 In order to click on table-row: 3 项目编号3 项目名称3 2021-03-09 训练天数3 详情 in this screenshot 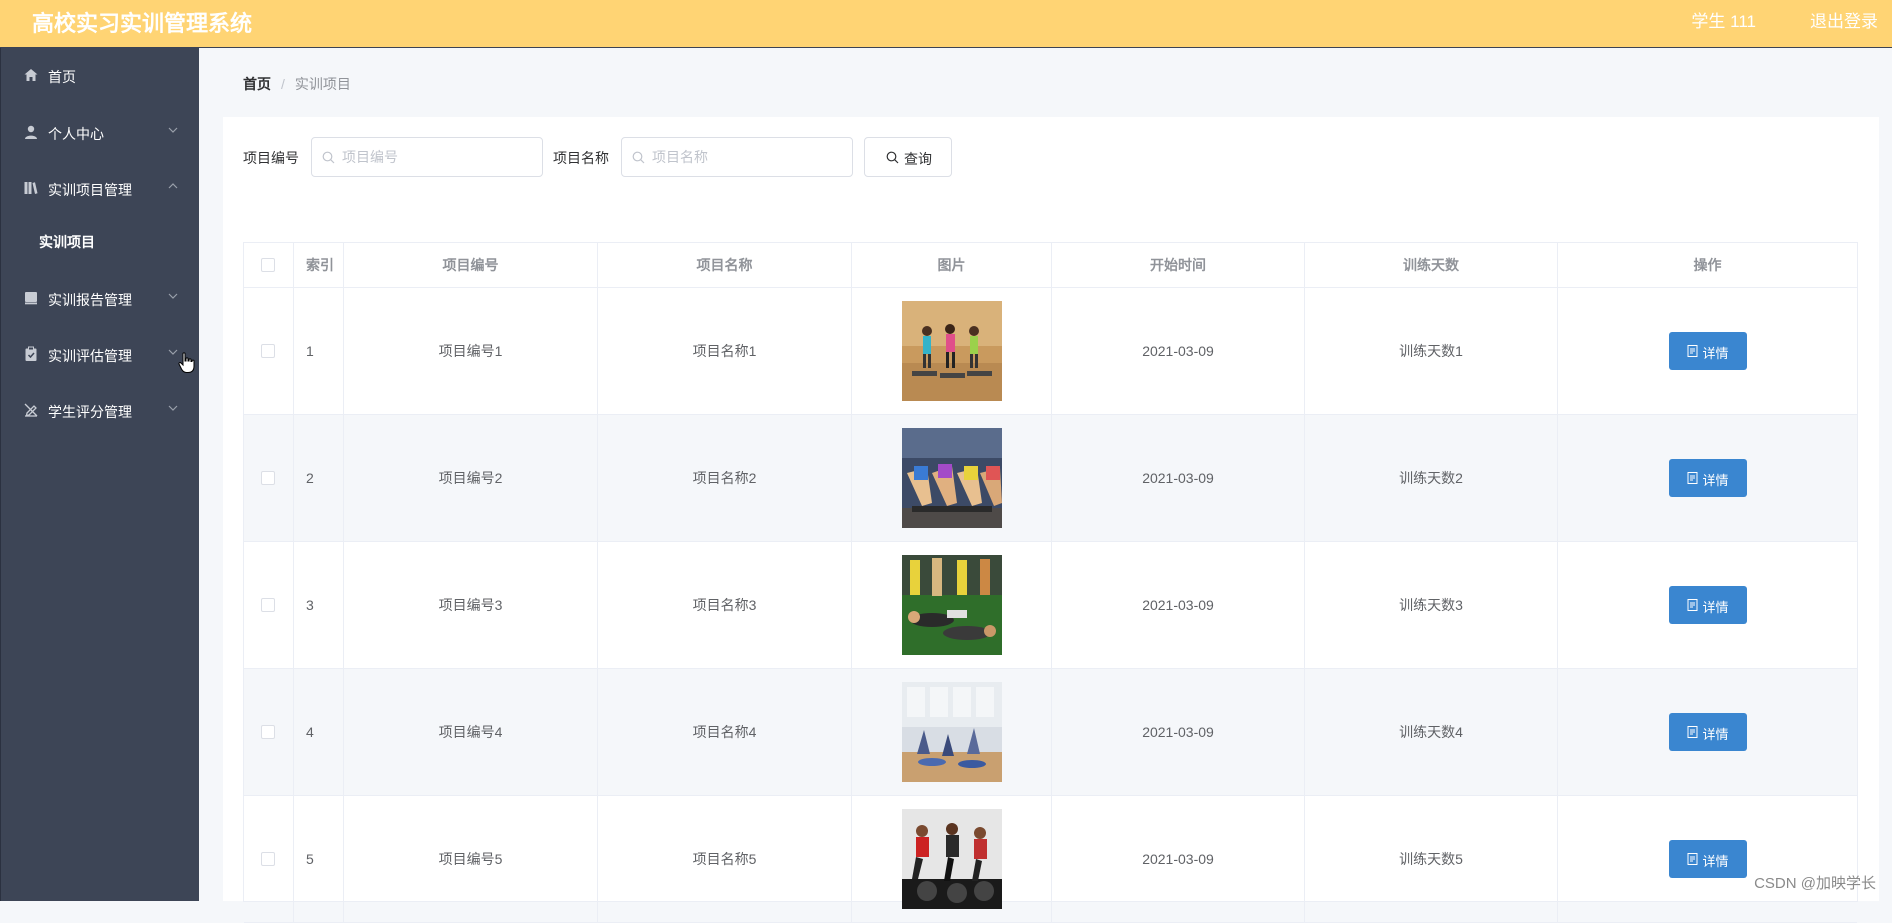, I will do `click(1050, 605)`.